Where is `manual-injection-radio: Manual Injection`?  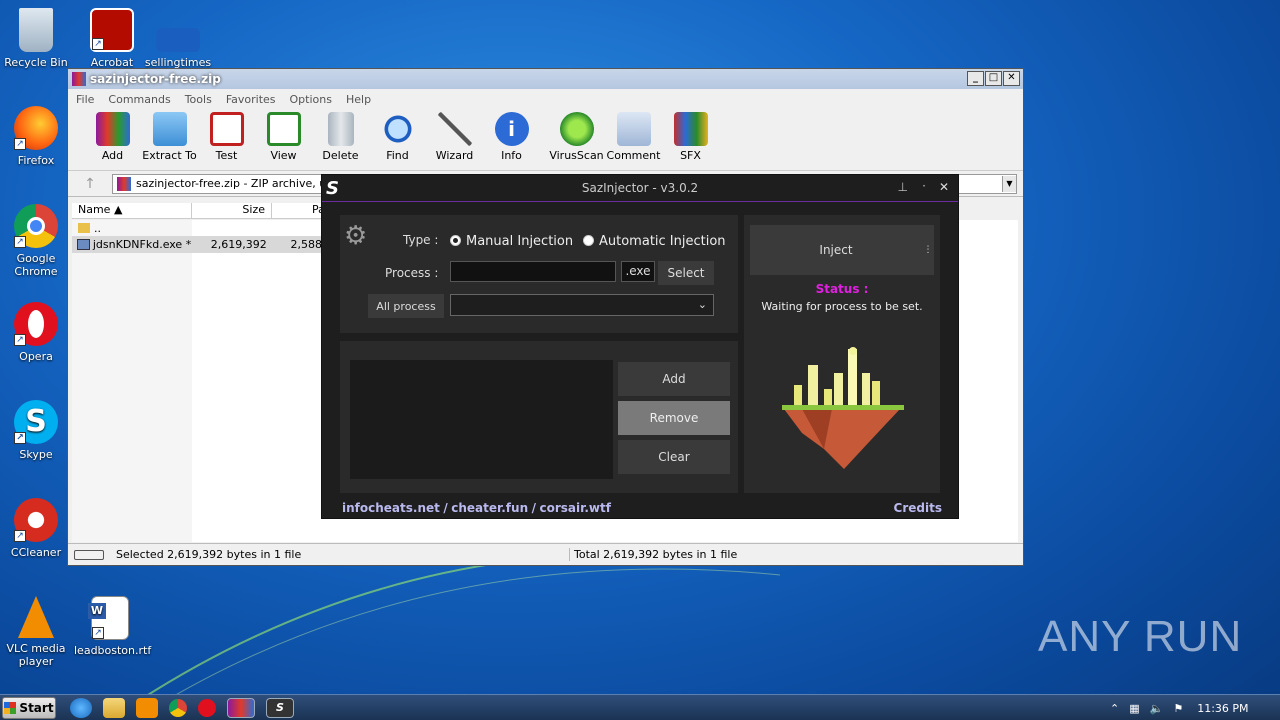
manual-injection-radio: Manual Injection is located at coordinates (511, 241).